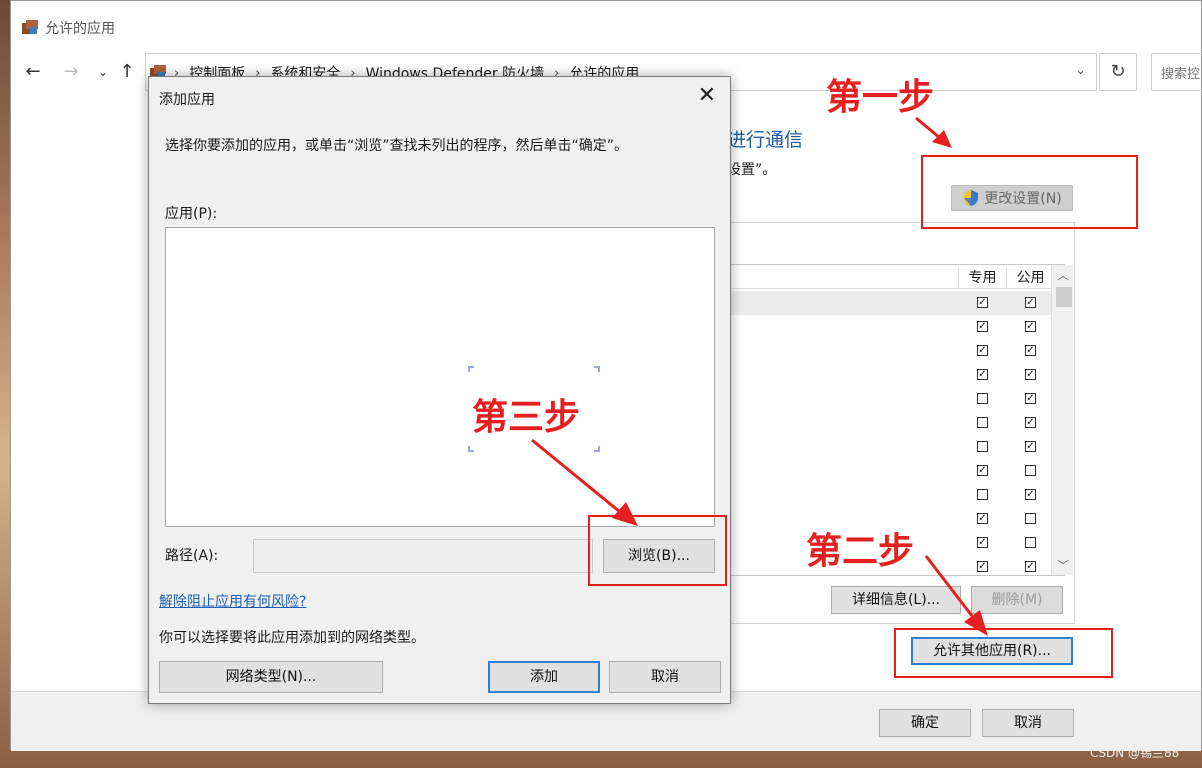 The height and width of the screenshot is (768, 1202). I want to click on step1-highlight-box, so click(1029, 192).